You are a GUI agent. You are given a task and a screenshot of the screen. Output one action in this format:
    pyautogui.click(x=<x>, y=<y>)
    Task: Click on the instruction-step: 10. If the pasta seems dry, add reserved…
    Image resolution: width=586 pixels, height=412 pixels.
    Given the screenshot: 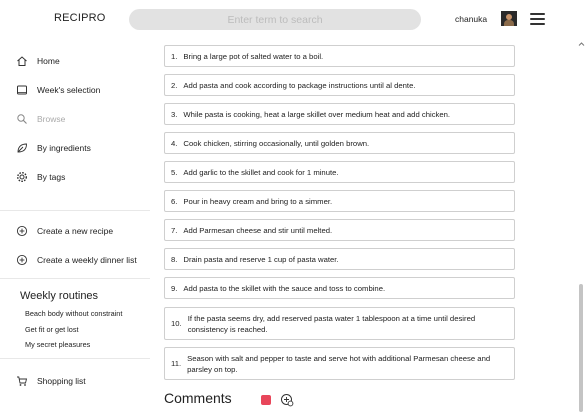 What is the action you would take?
    pyautogui.click(x=339, y=323)
    